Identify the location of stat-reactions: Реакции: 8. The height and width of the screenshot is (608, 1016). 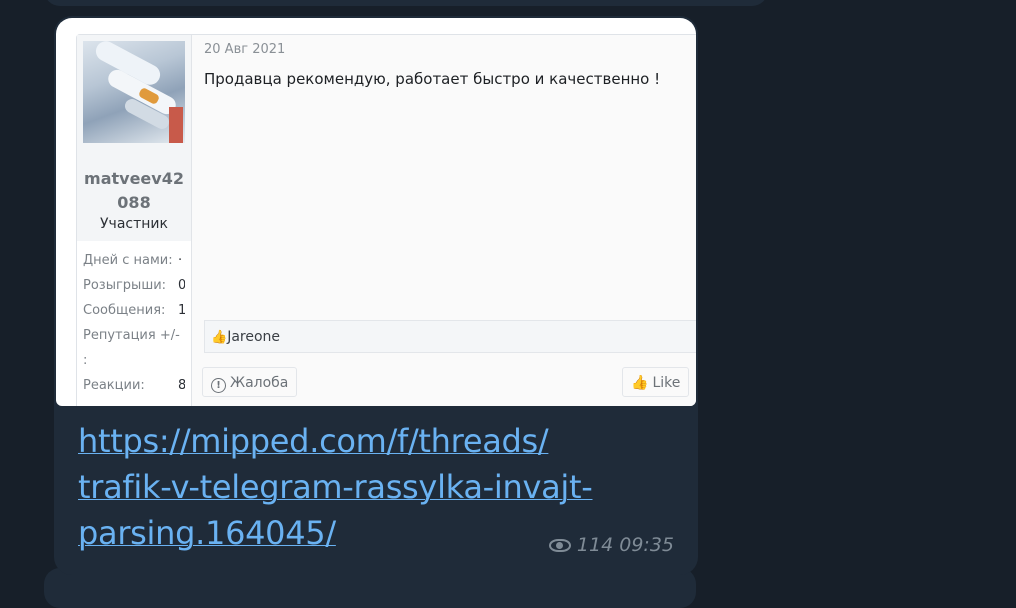
(134, 385).